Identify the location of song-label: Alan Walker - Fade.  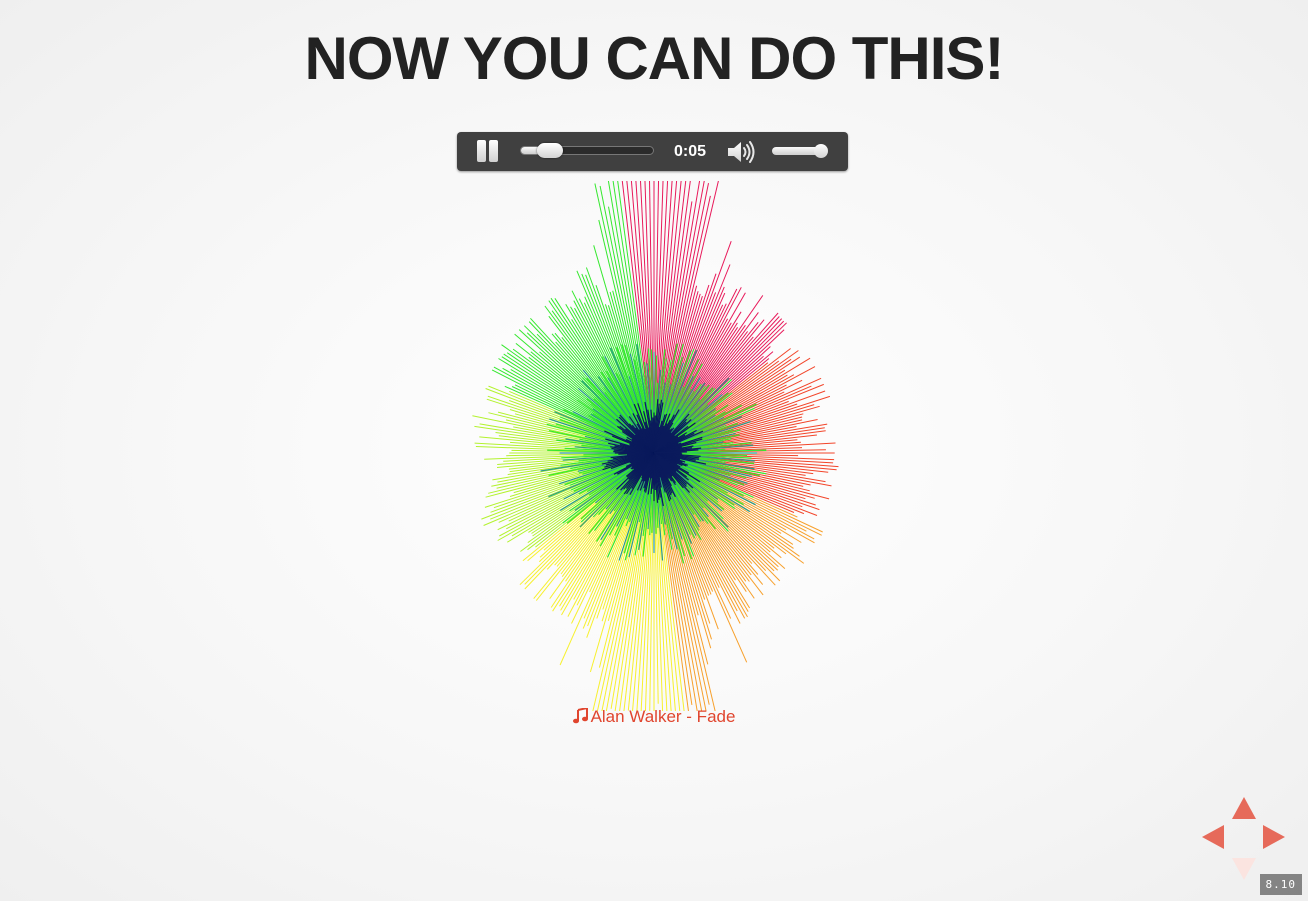
(654, 717).